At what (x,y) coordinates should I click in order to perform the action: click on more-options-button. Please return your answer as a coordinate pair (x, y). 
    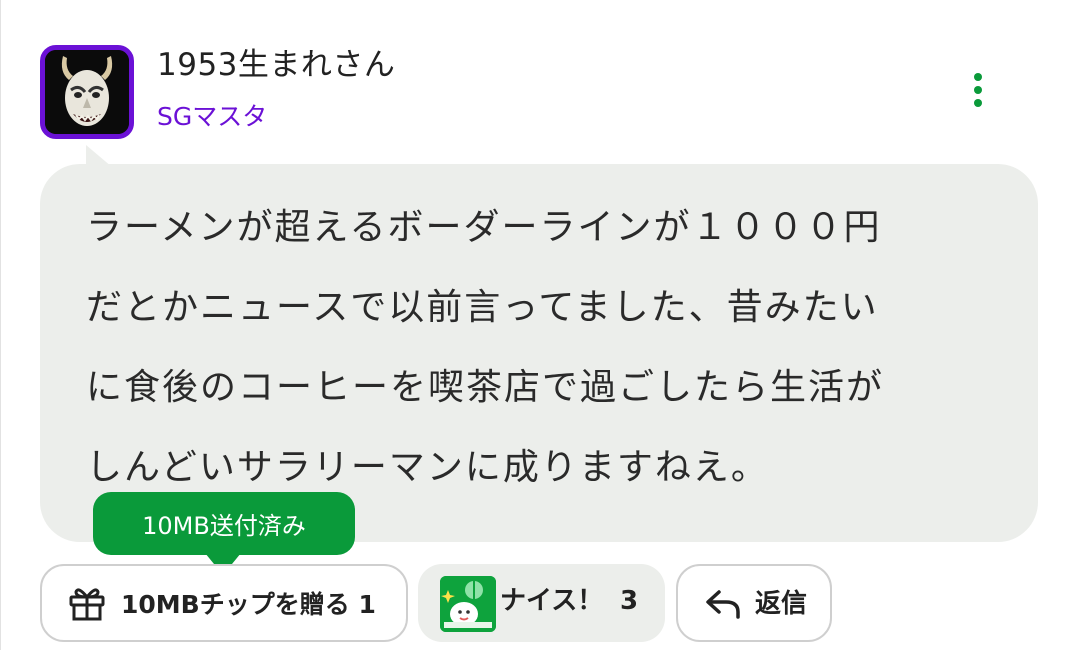
    Looking at the image, I should click on (978, 90).